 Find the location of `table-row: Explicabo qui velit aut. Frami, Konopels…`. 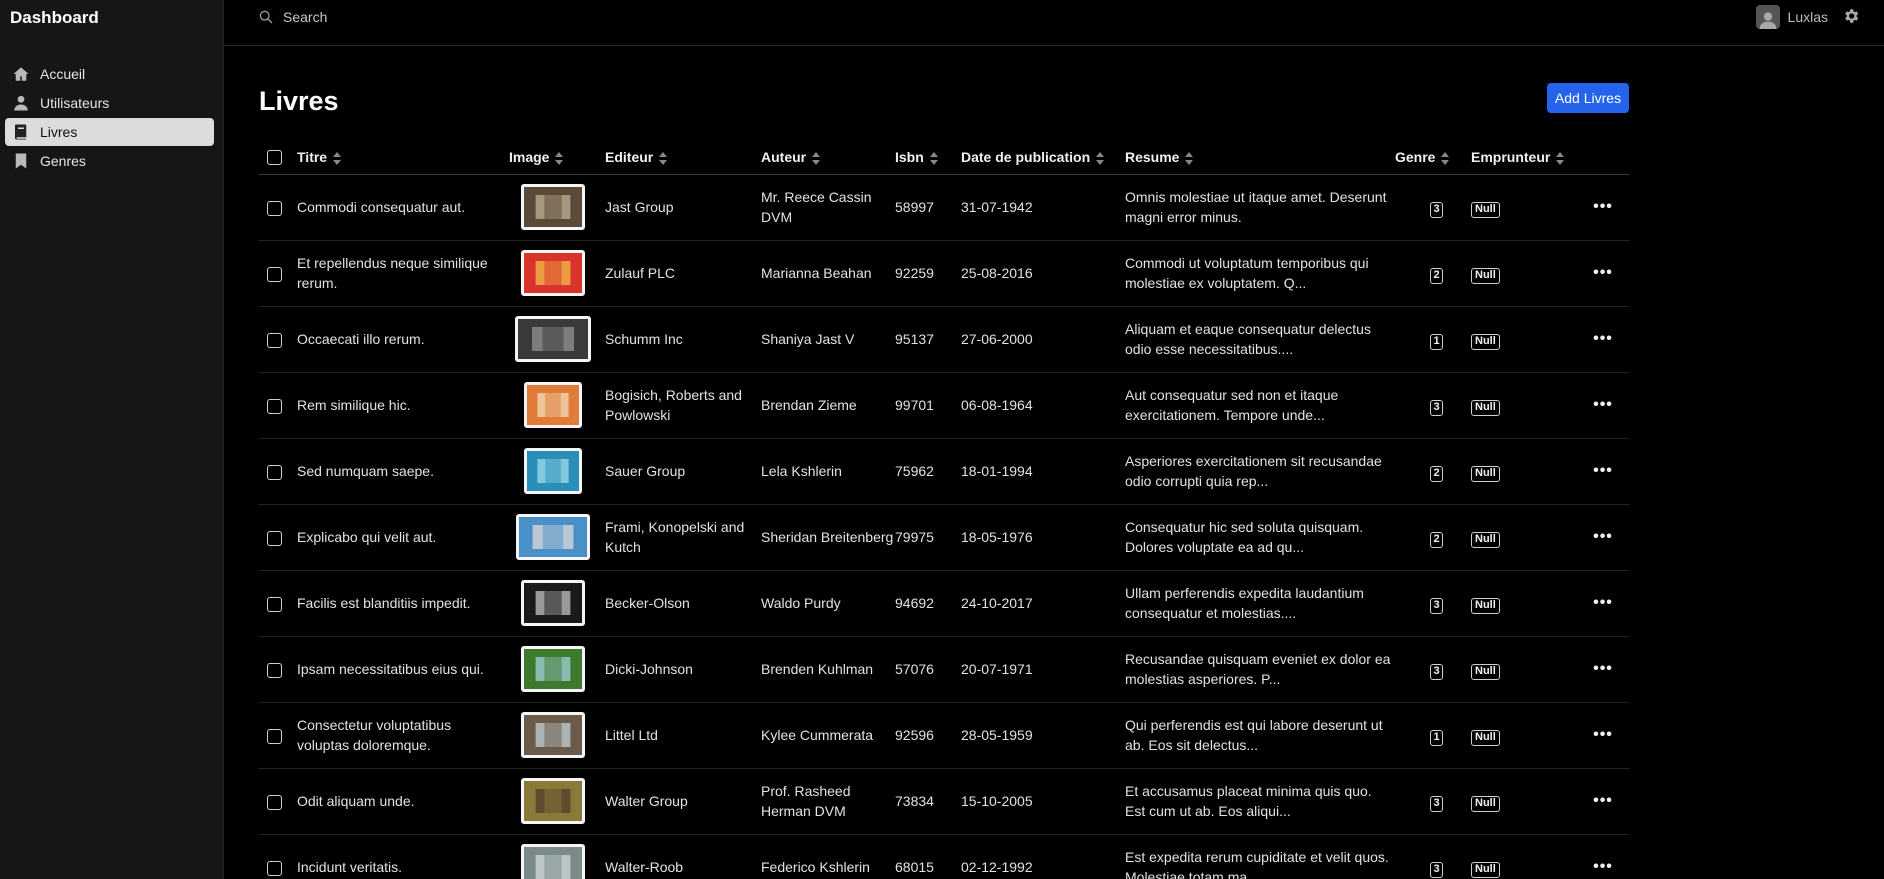

table-row: Explicabo qui velit aut. Frami, Konopels… is located at coordinates (944, 537).